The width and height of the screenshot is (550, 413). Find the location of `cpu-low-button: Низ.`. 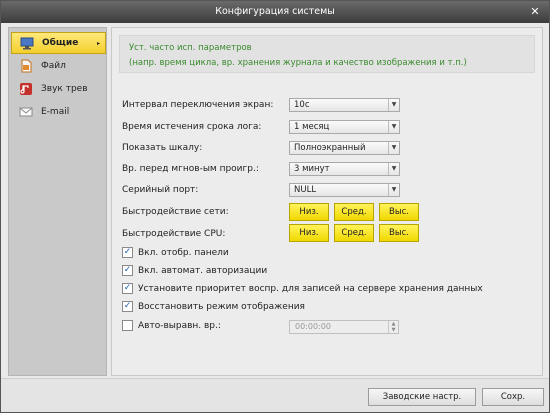

cpu-low-button: Низ. is located at coordinates (309, 233).